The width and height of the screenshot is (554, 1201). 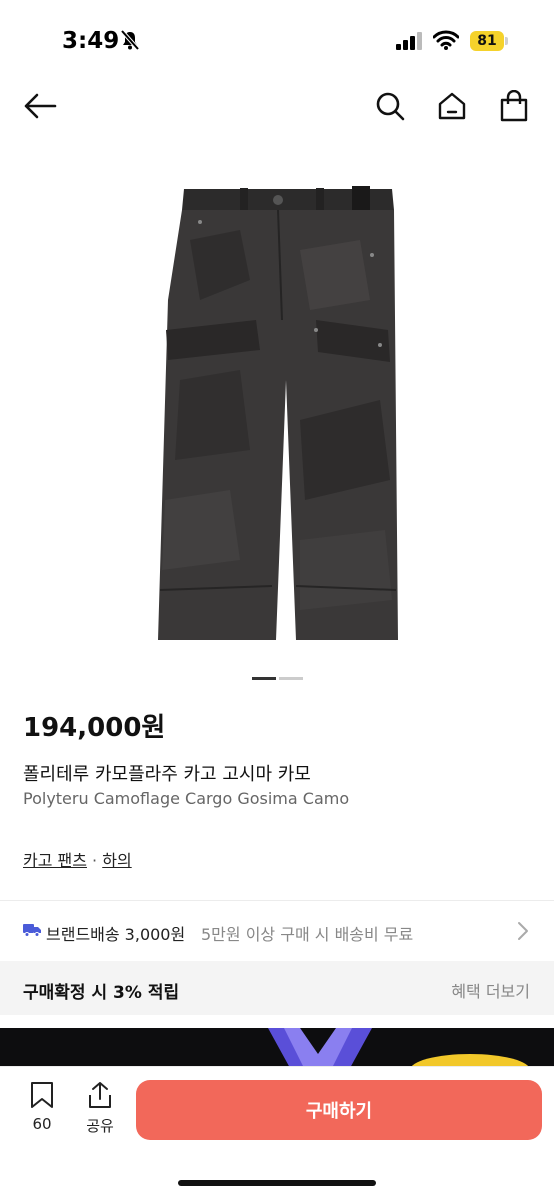 I want to click on pagination-dot, so click(x=291, y=678).